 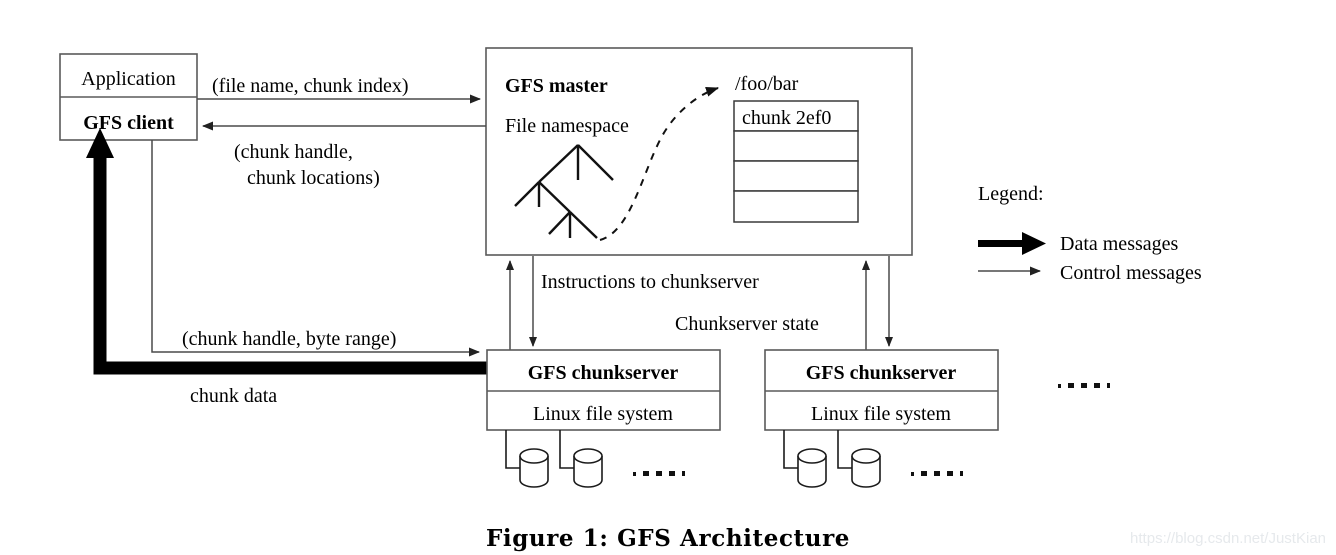 I want to click on chunk-table: chunk 2ef0, so click(x=796, y=161).